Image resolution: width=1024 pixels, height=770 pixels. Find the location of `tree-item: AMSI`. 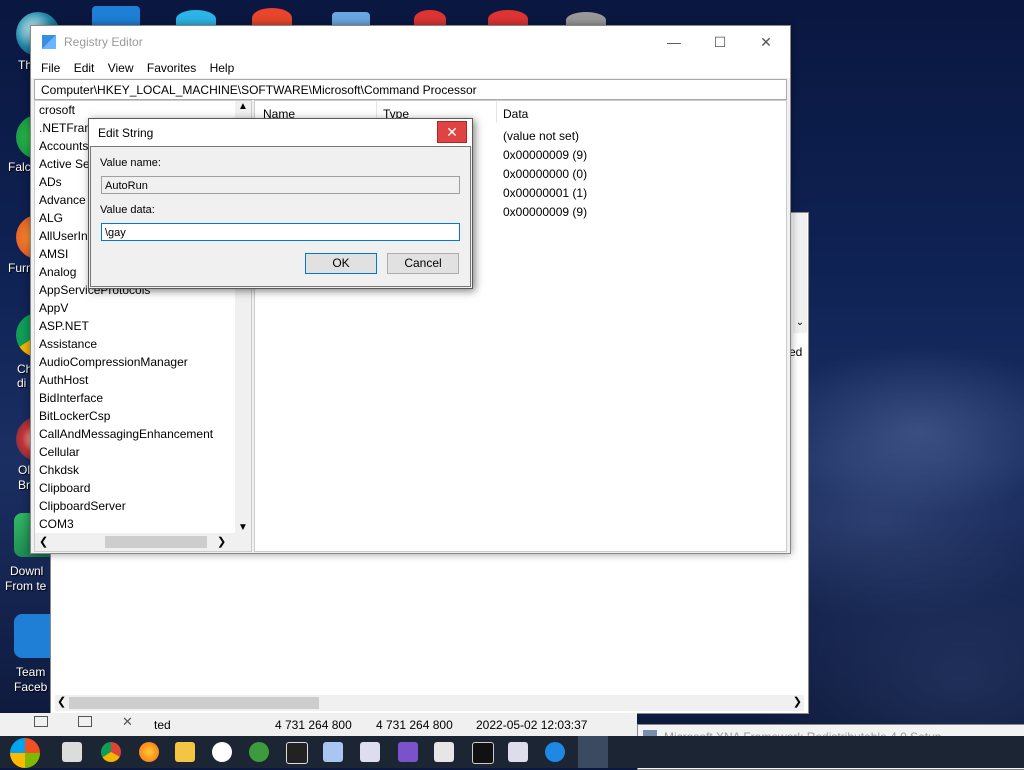

tree-item: AMSI is located at coordinates (53, 254).